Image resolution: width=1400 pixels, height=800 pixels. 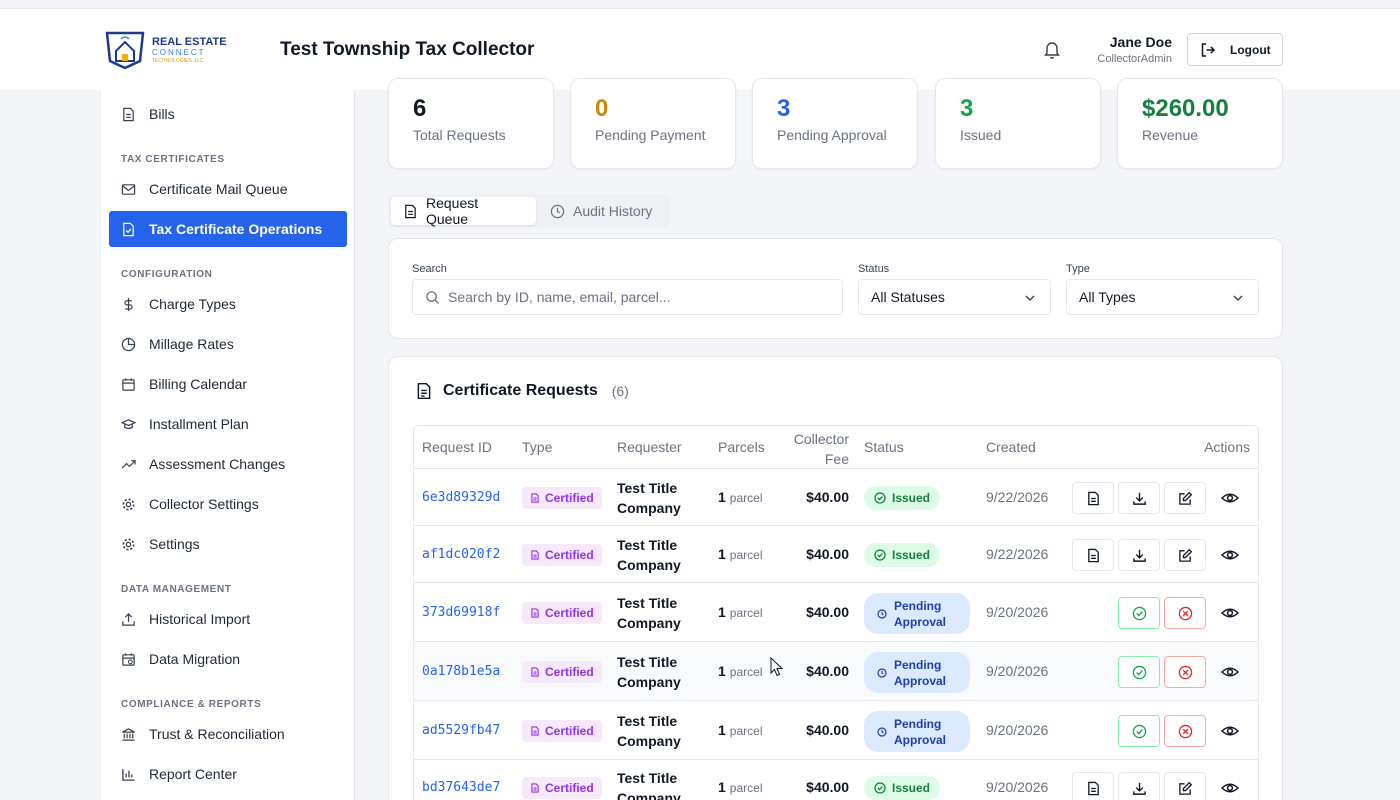 I want to click on sidebar-item-report-center: Report Center, so click(x=228, y=774).